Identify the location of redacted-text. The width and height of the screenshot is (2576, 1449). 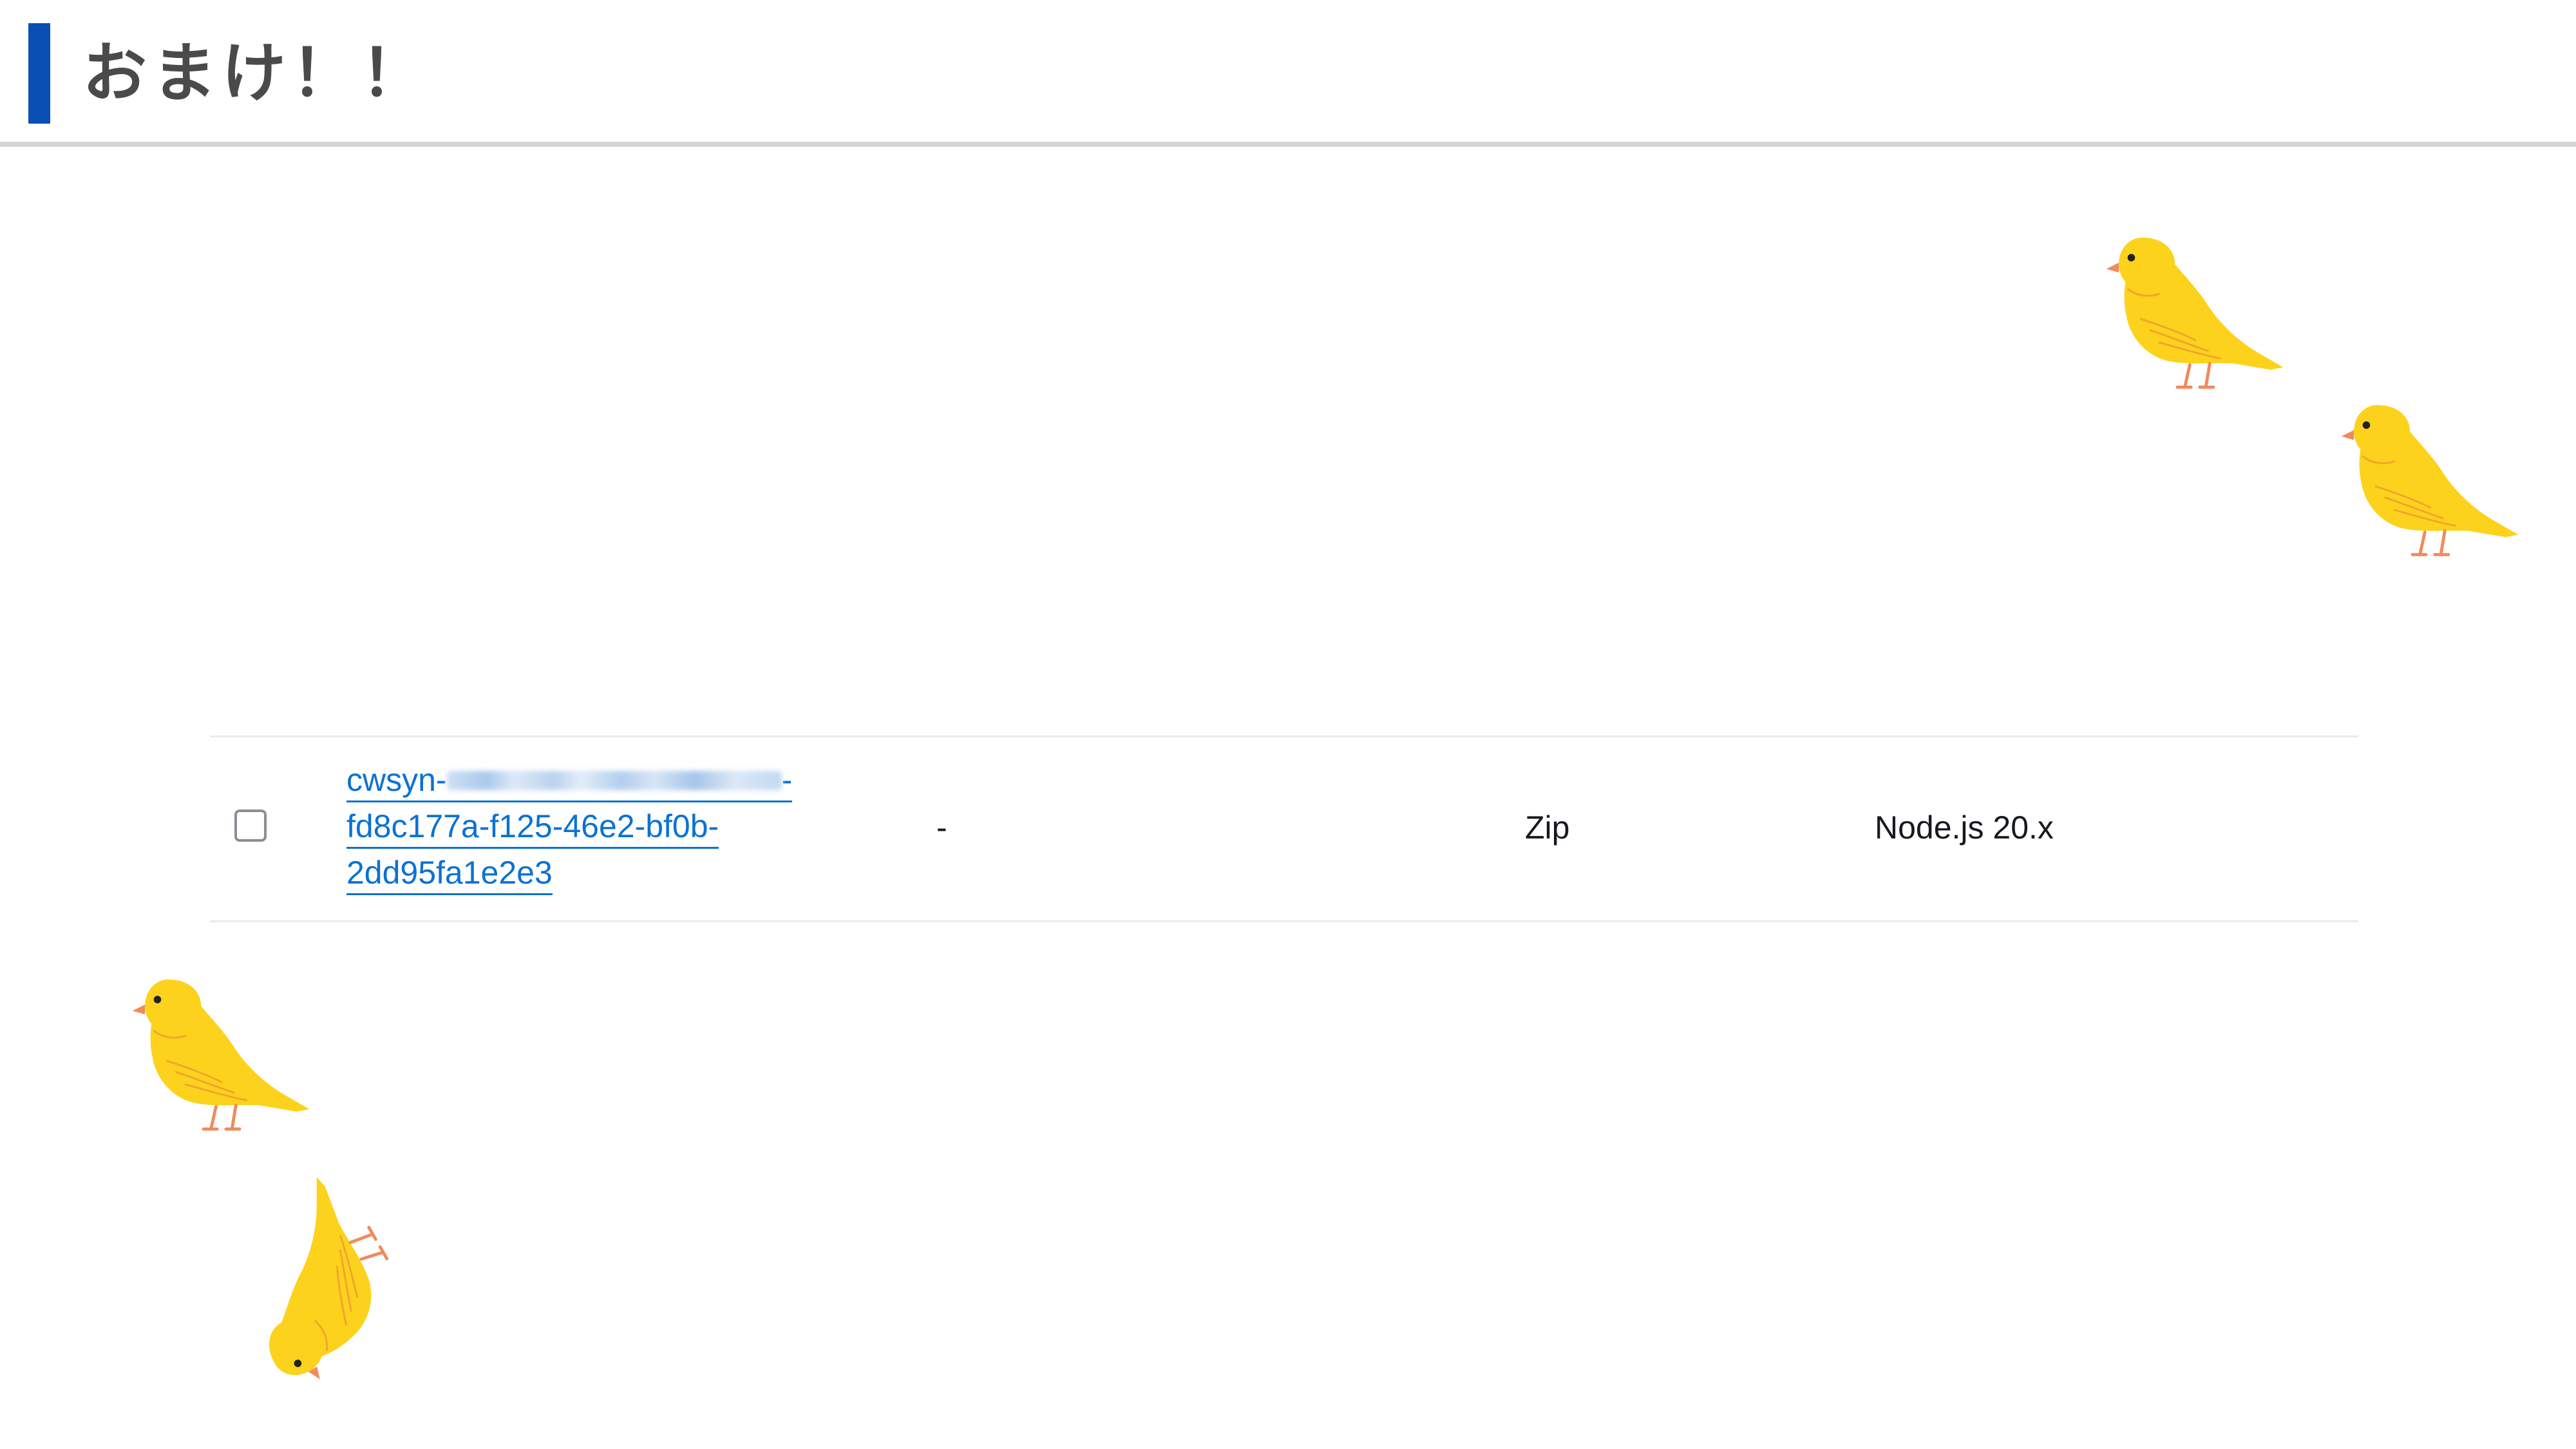
(614, 780).